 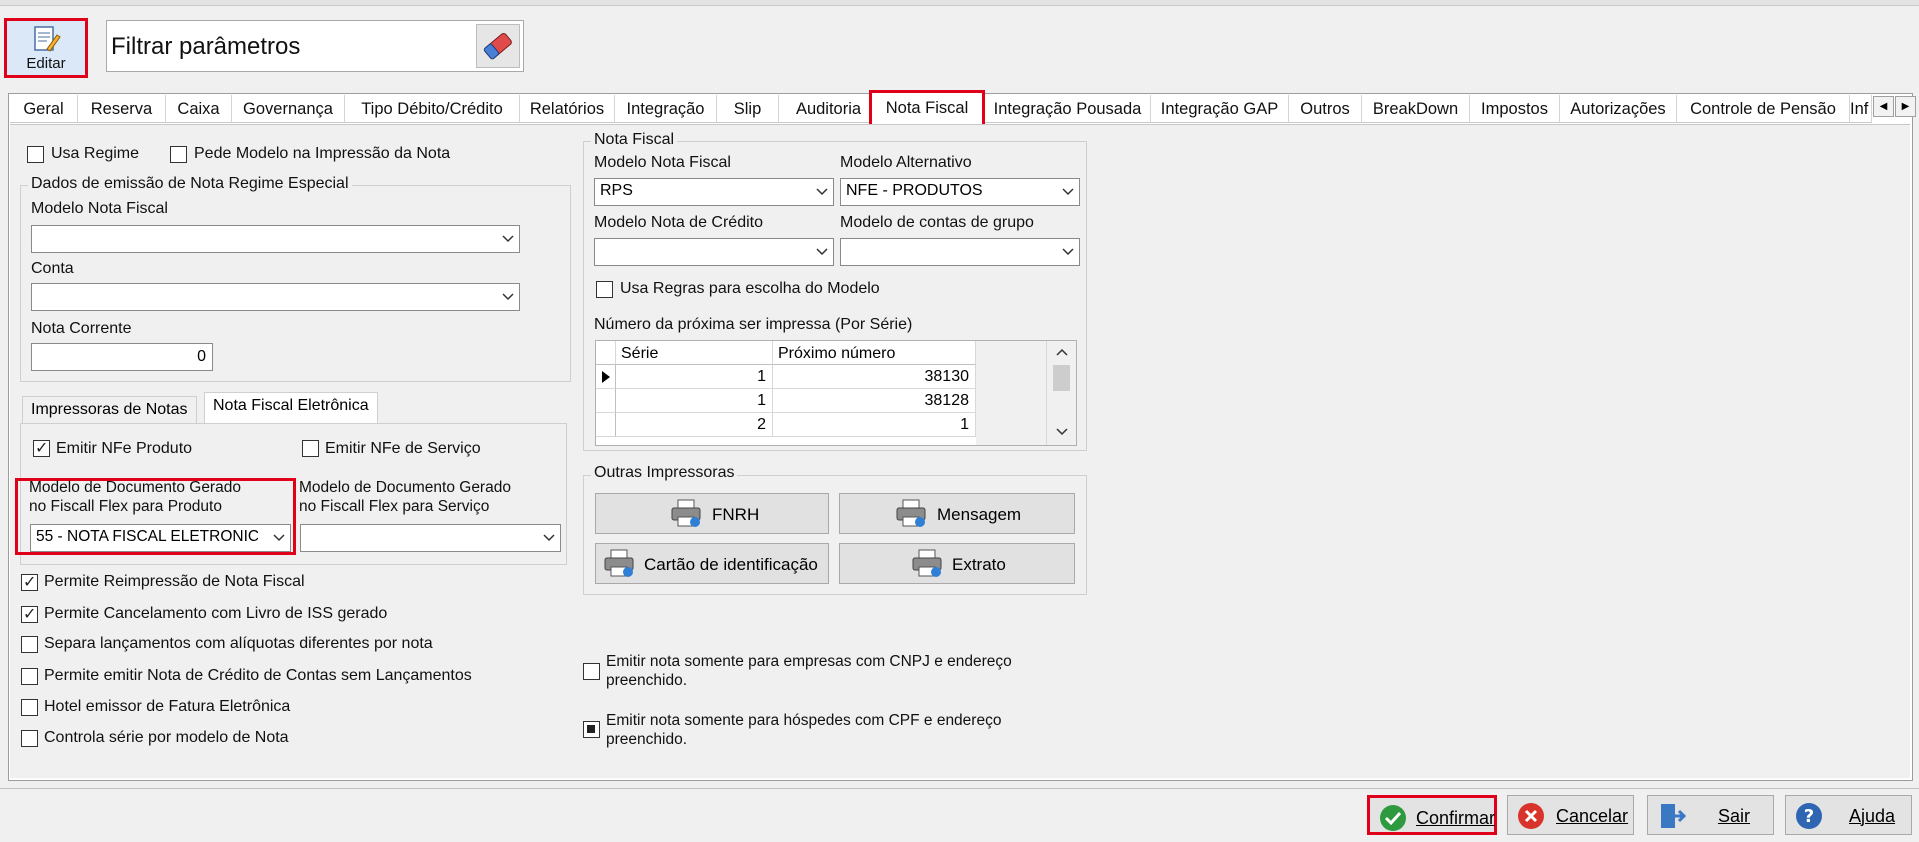 I want to click on grid-cell-proximo: 38130, so click(x=874, y=377).